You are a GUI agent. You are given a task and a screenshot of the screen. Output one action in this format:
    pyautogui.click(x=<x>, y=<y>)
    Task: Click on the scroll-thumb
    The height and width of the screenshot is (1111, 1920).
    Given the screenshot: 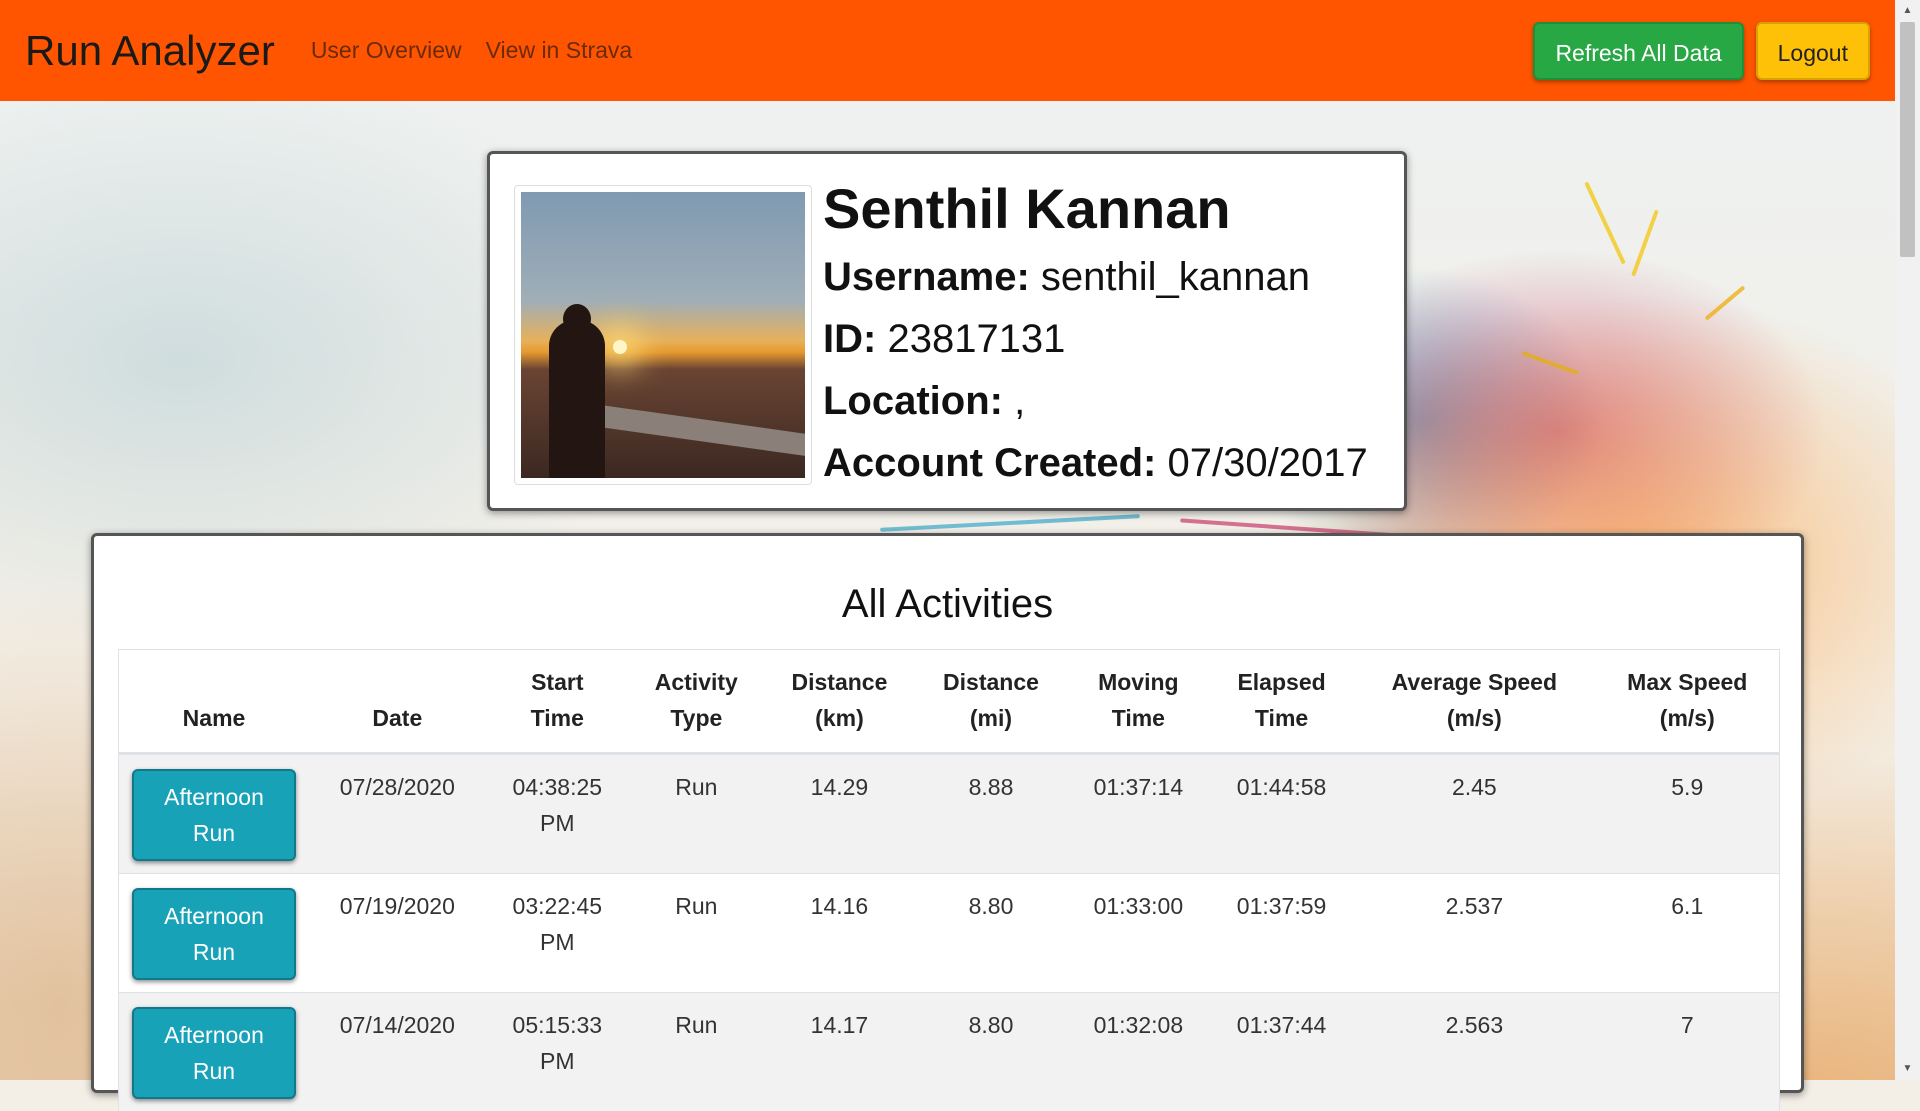 What is the action you would take?
    pyautogui.click(x=1907, y=139)
    